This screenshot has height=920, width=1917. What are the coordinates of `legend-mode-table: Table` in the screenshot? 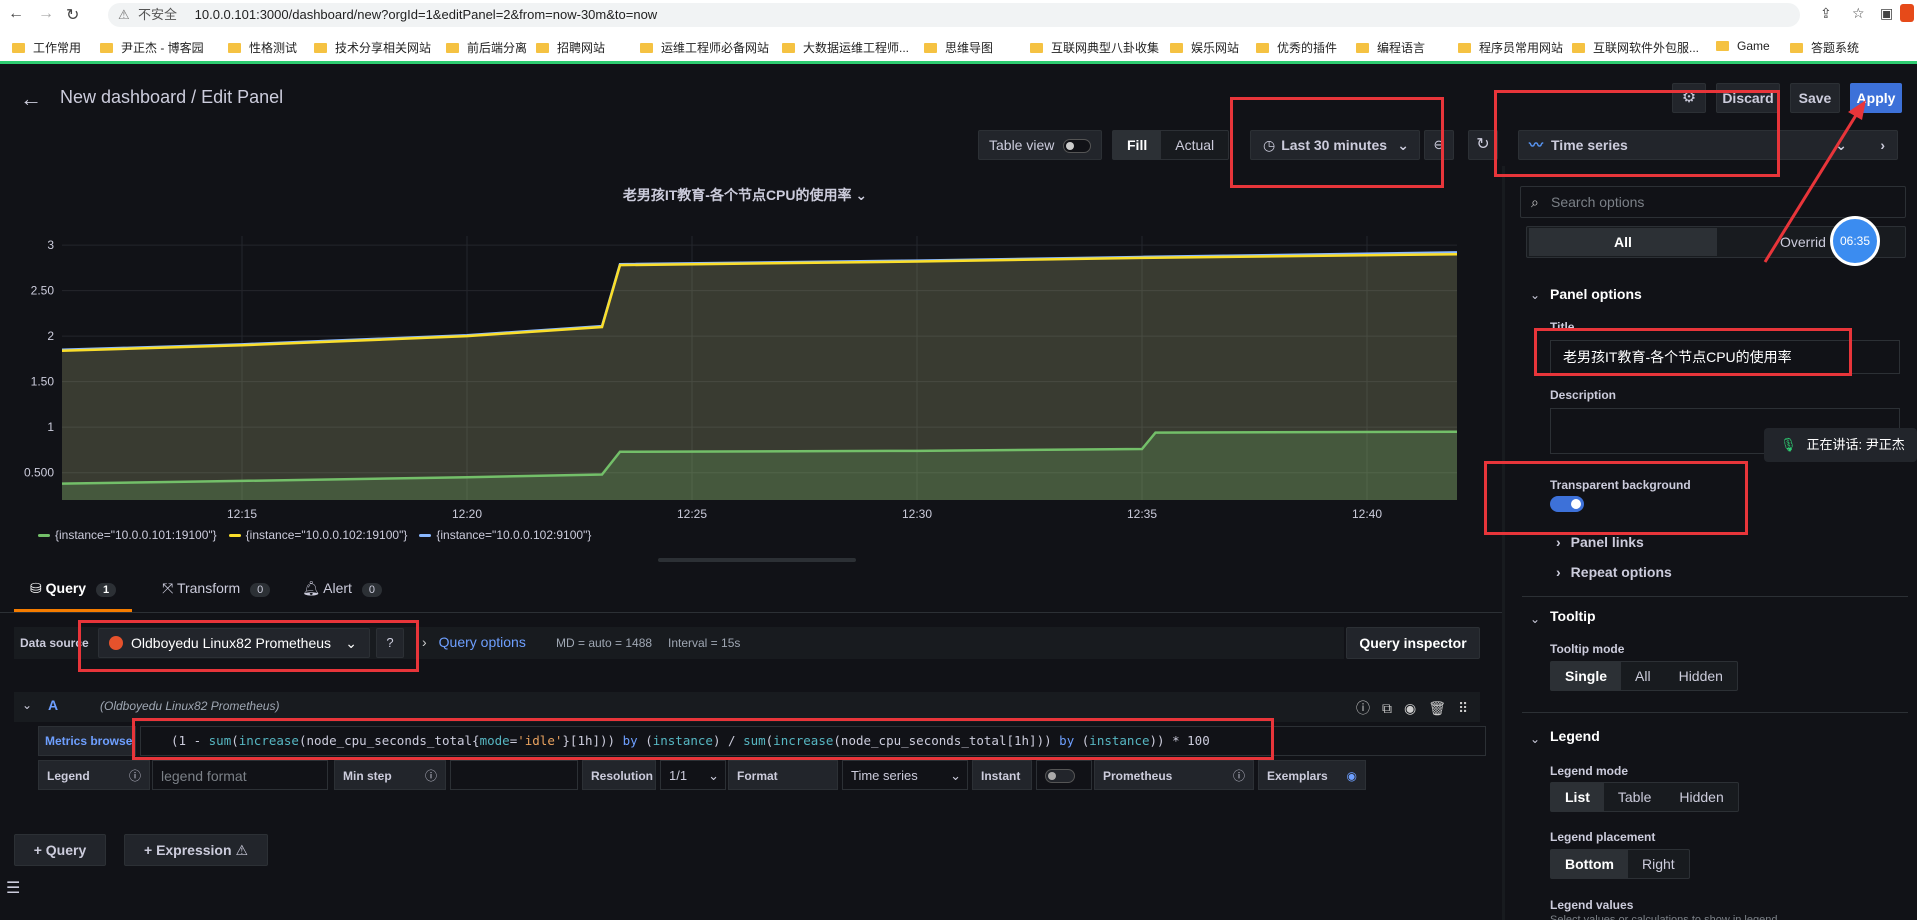 It's located at (1634, 797).